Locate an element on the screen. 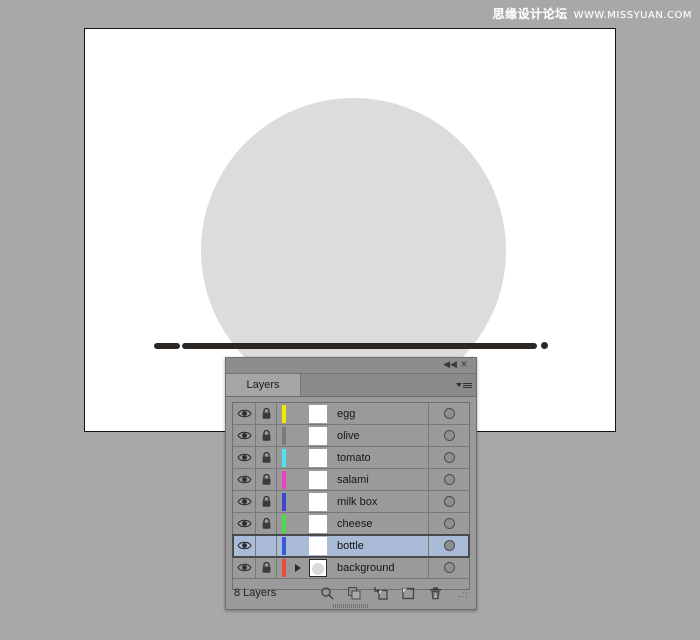  layer-row: milk box is located at coordinates (351, 502).